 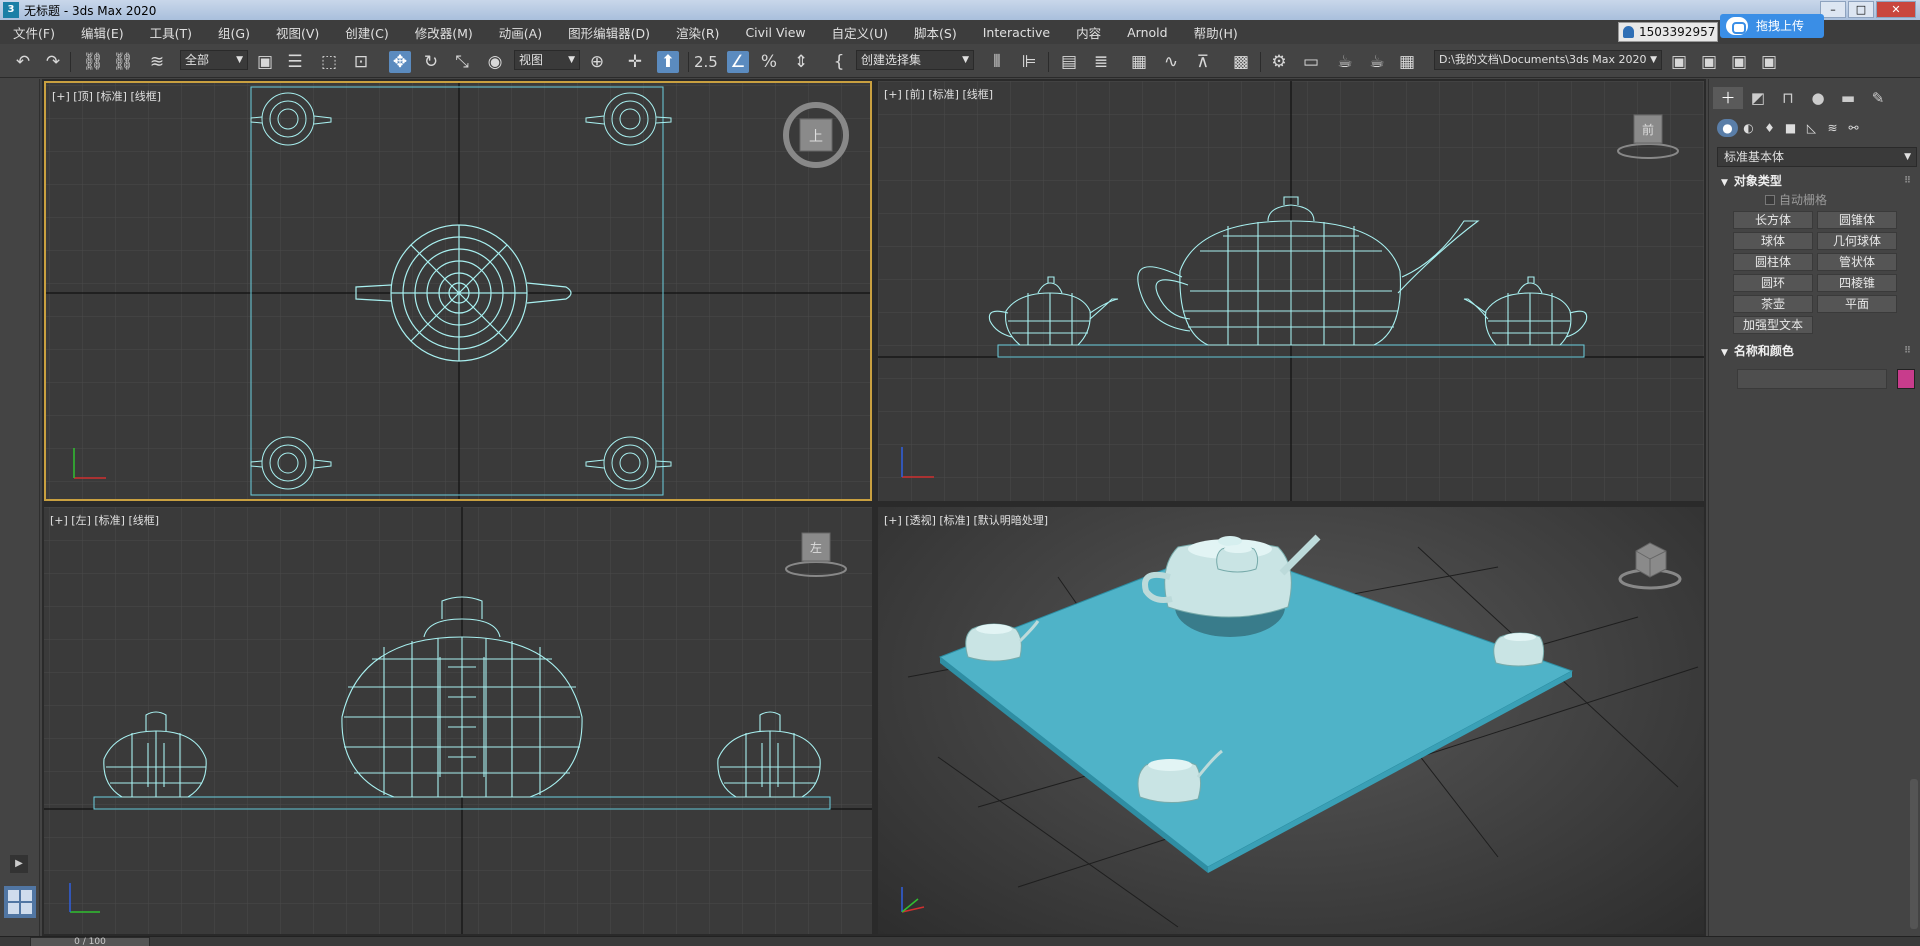 What do you see at coordinates (462, 62) in the screenshot?
I see `scale-icon: ⤡` at bounding box center [462, 62].